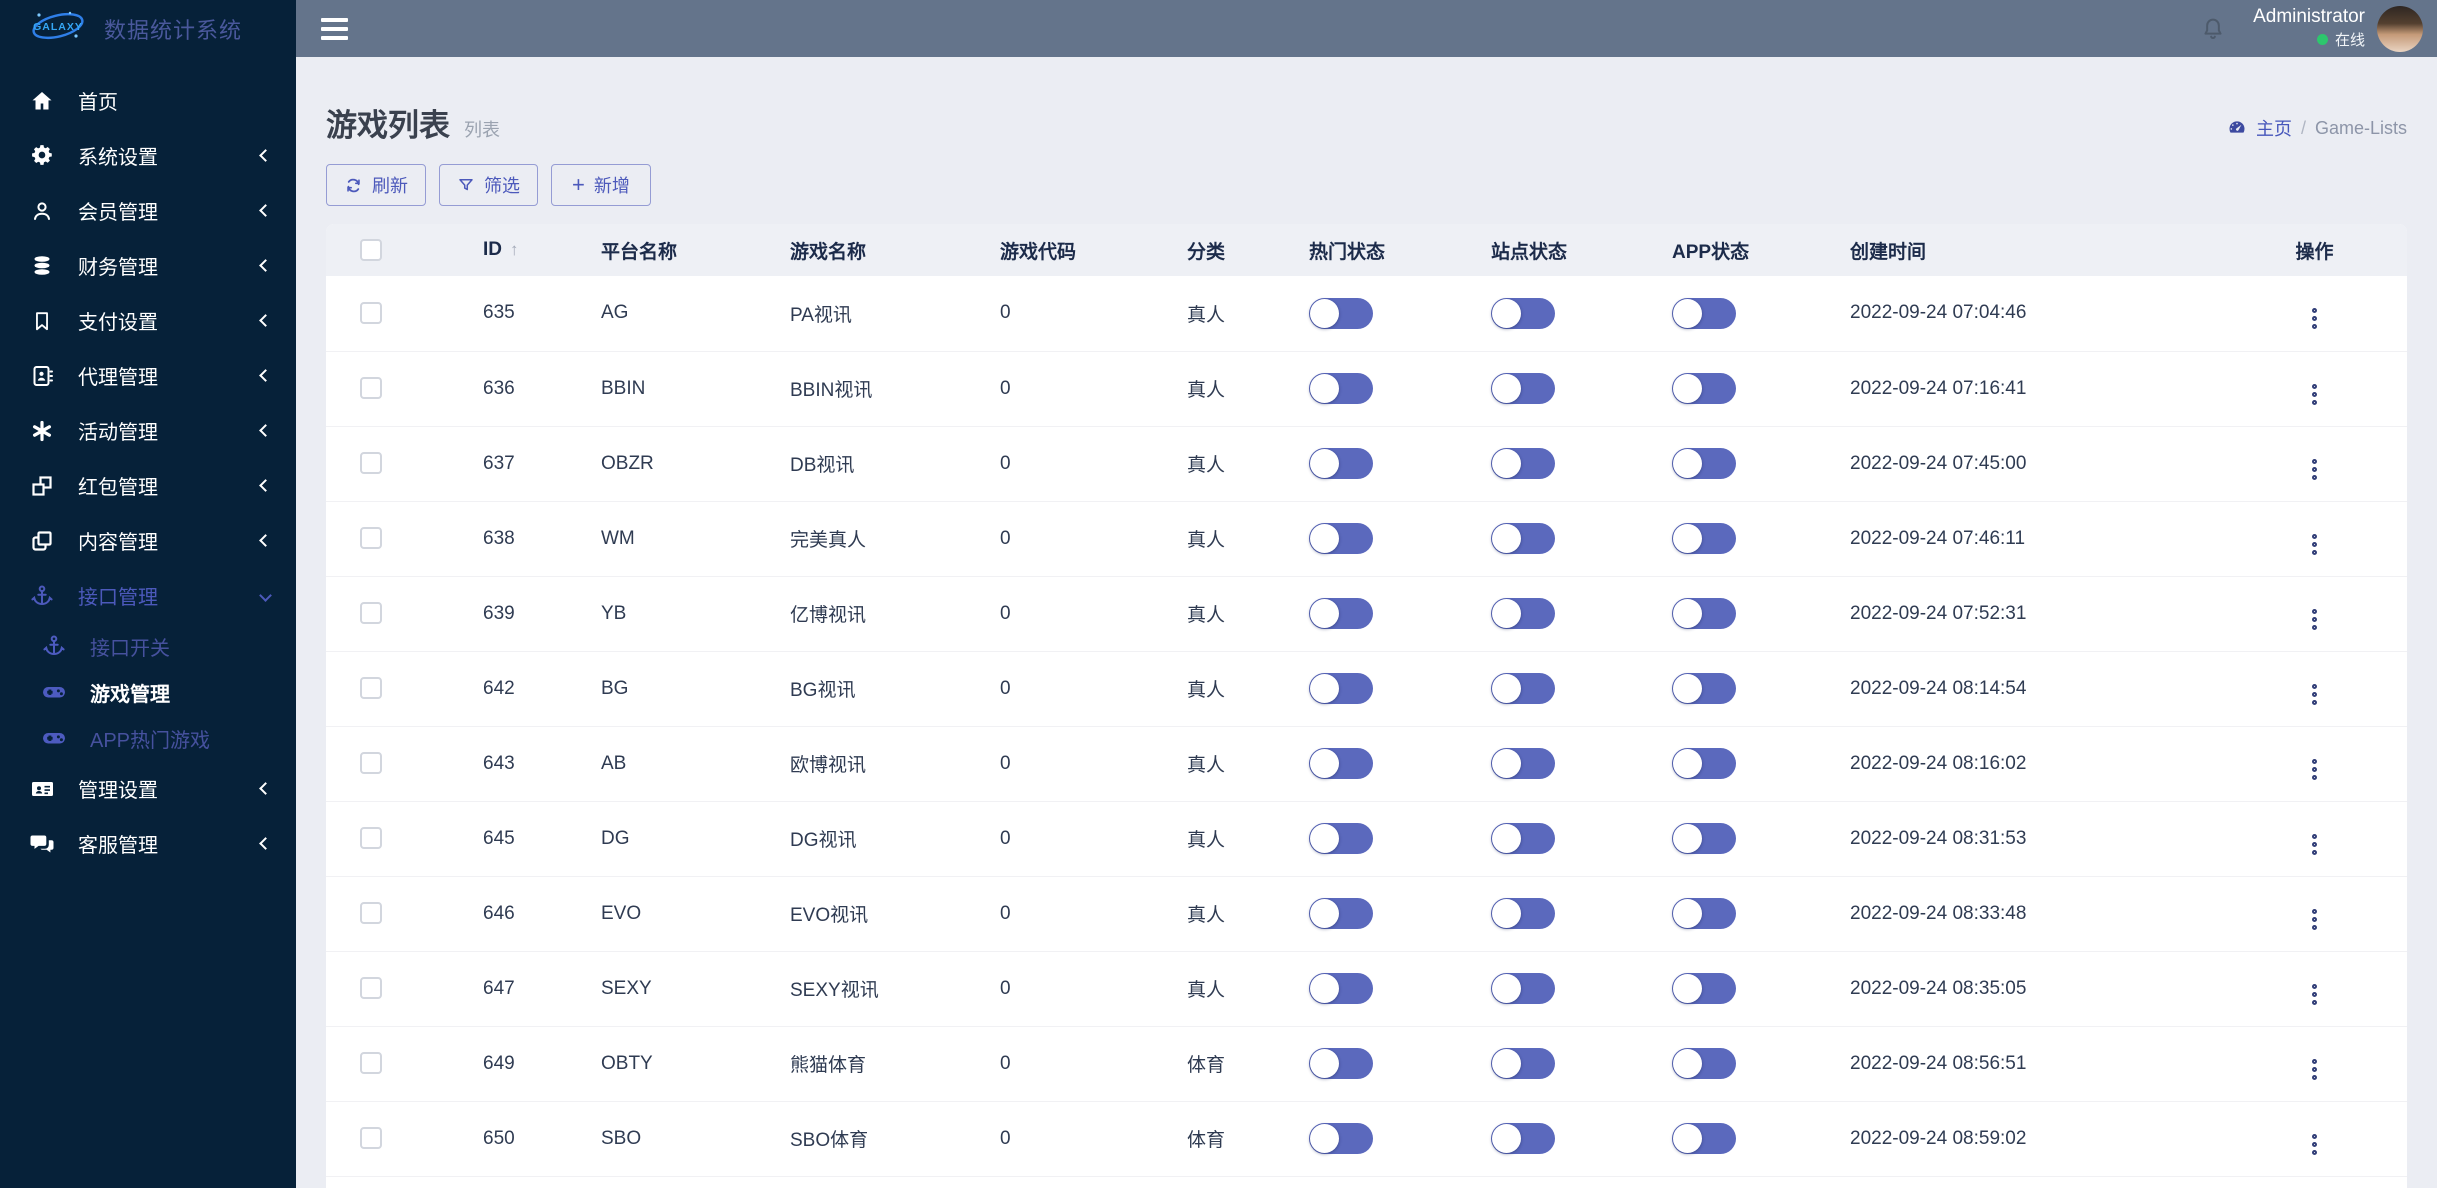 This screenshot has height=1188, width=2437. I want to click on id-card-icon, so click(42, 789).